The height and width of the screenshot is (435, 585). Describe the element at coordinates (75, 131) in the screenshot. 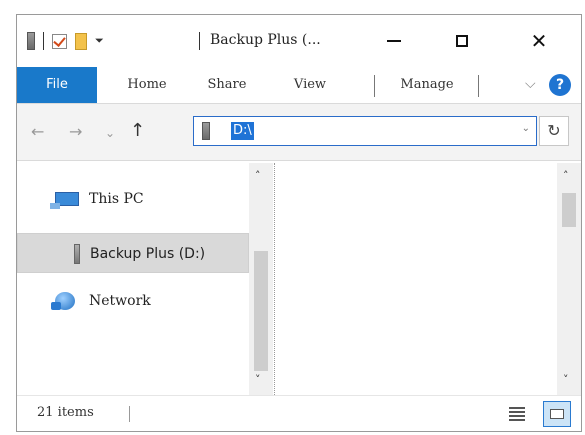

I see `forward-button: →` at that location.